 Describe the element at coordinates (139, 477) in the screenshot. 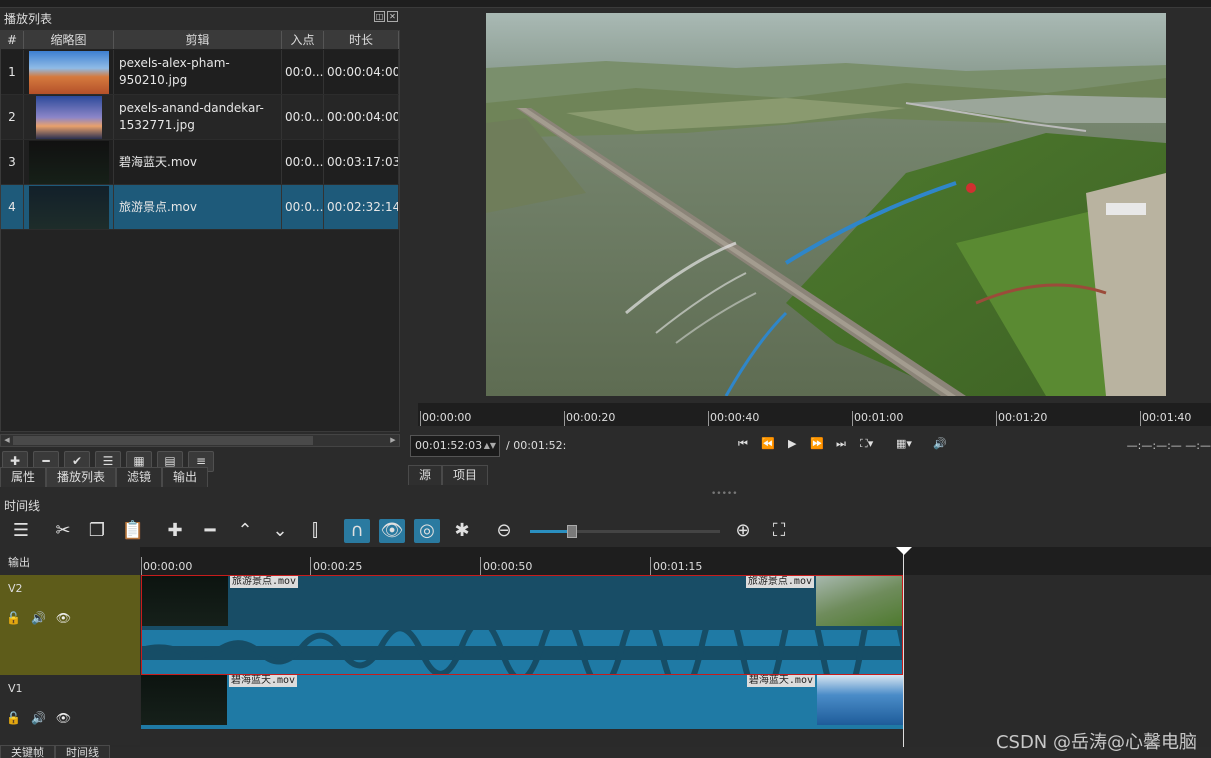

I see `tab-filters: 滤镜` at that location.